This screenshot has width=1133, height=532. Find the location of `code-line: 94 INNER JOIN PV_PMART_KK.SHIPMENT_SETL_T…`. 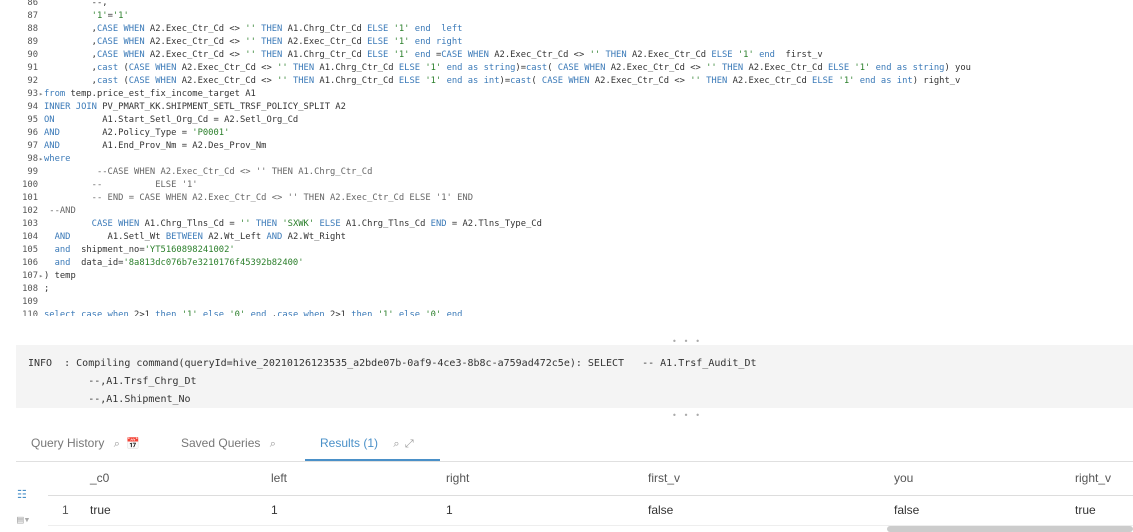

code-line: 94 INNER JOIN PV_PMART_KK.SHIPMENT_SETL_T… is located at coordinates (566, 107).